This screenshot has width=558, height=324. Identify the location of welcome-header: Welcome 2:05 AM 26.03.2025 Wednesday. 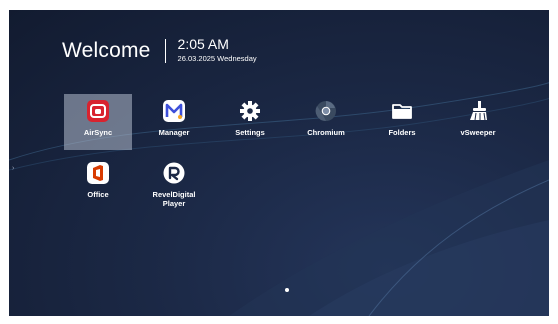
(159, 50).